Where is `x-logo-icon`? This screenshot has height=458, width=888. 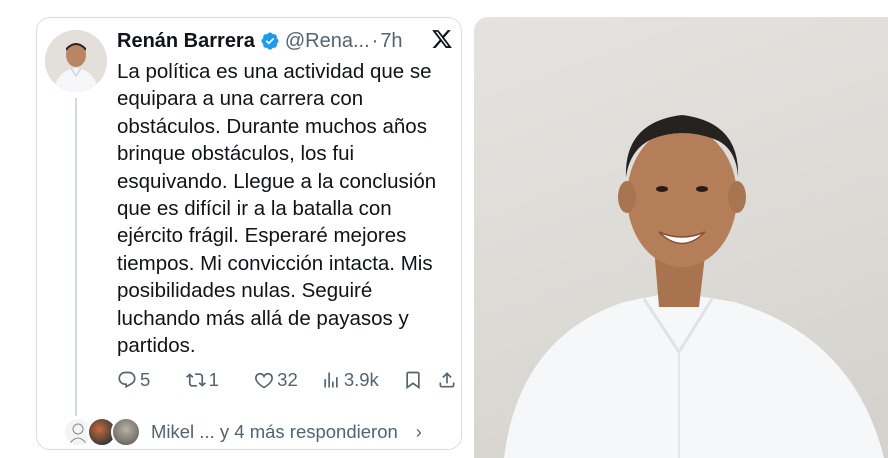
x-logo-icon is located at coordinates (442, 39).